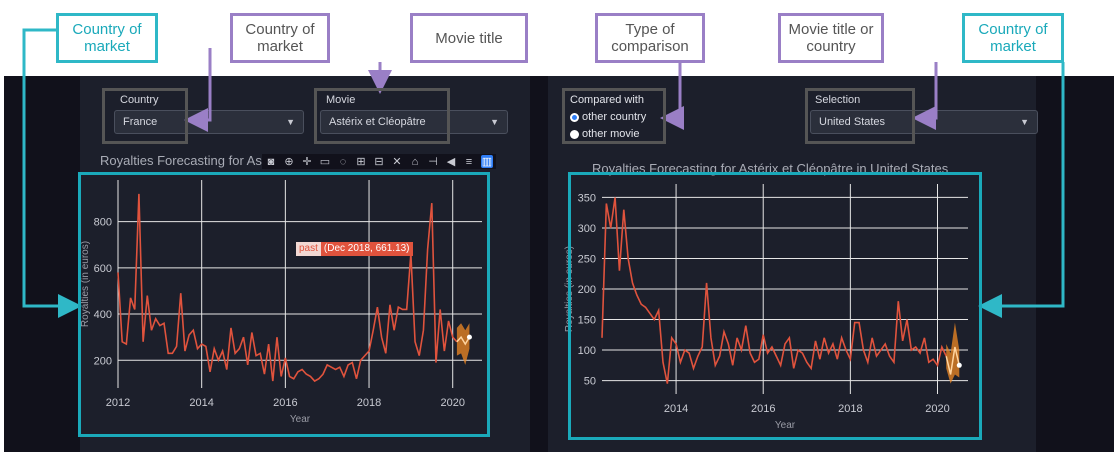 This screenshot has height=457, width=1120. What do you see at coordinates (433, 161) in the screenshot?
I see `spike-icon: ⊣` at bounding box center [433, 161].